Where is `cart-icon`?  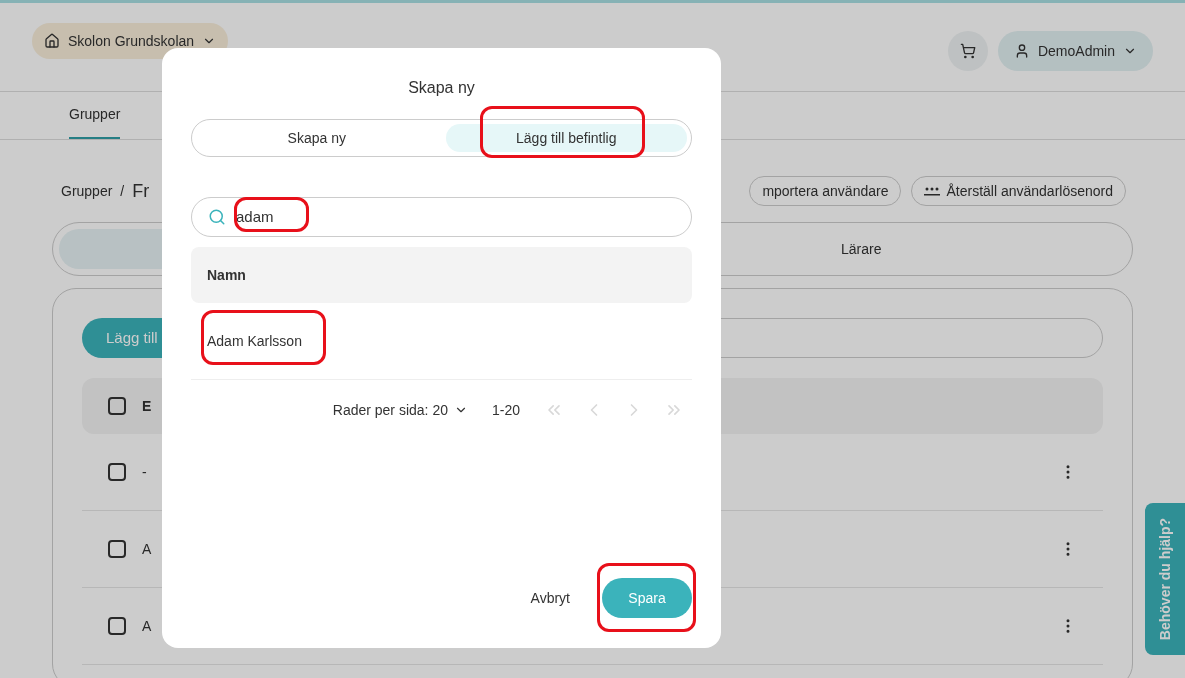 cart-icon is located at coordinates (967, 51).